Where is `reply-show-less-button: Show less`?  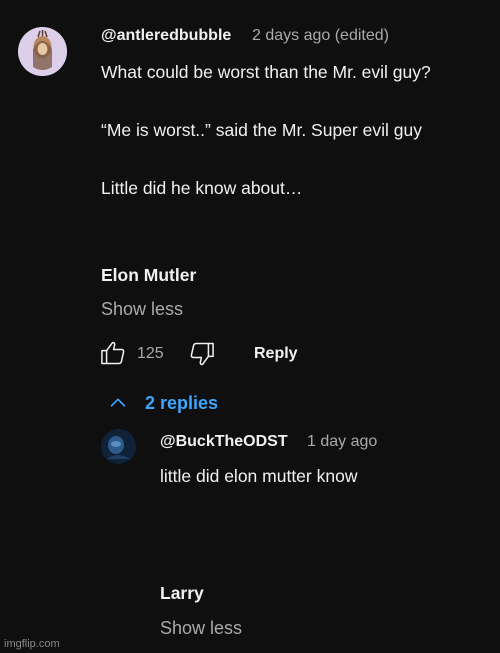 reply-show-less-button: Show less is located at coordinates (201, 628).